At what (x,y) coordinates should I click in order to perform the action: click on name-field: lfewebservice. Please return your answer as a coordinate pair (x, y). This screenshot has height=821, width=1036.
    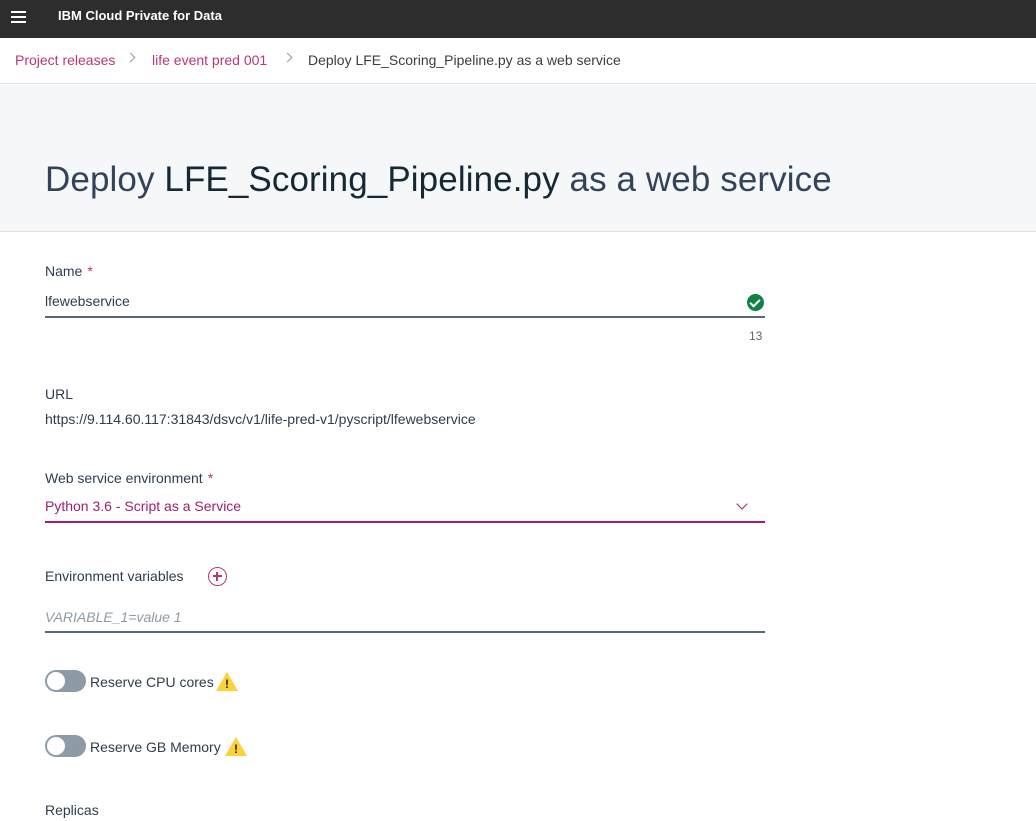
    Looking at the image, I should click on (390, 301).